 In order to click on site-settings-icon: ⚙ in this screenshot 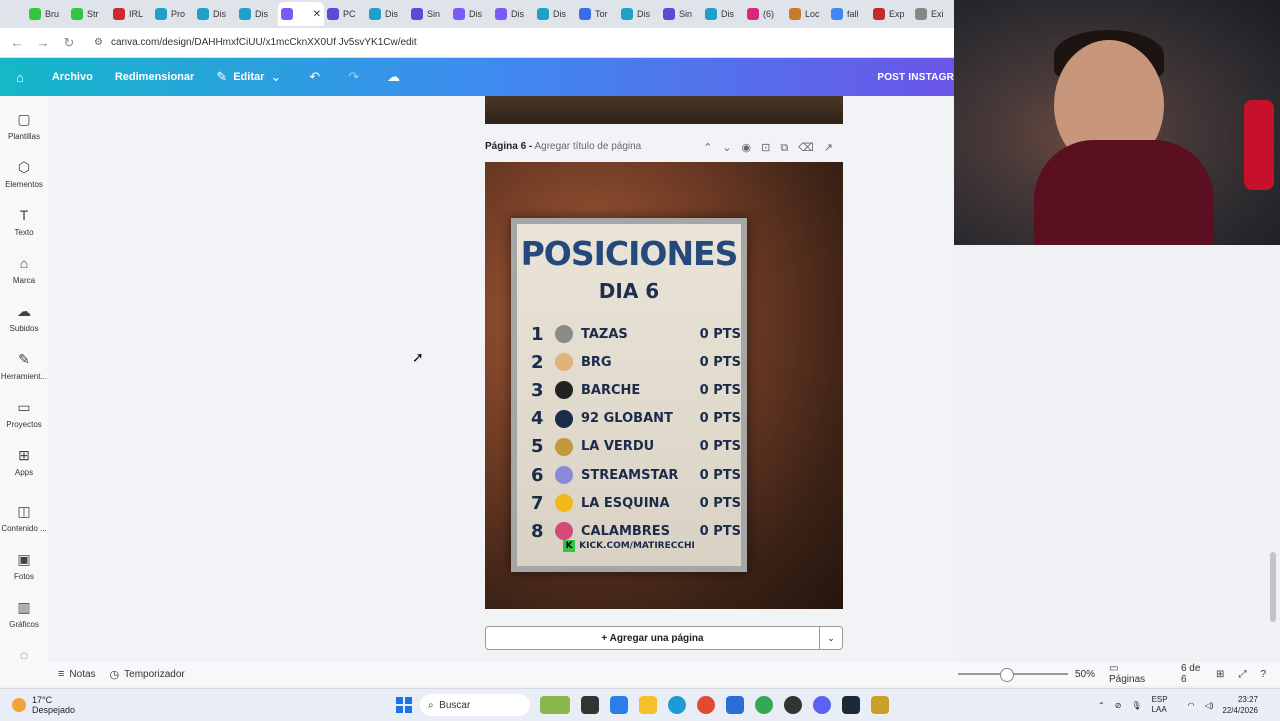, I will do `click(98, 42)`.